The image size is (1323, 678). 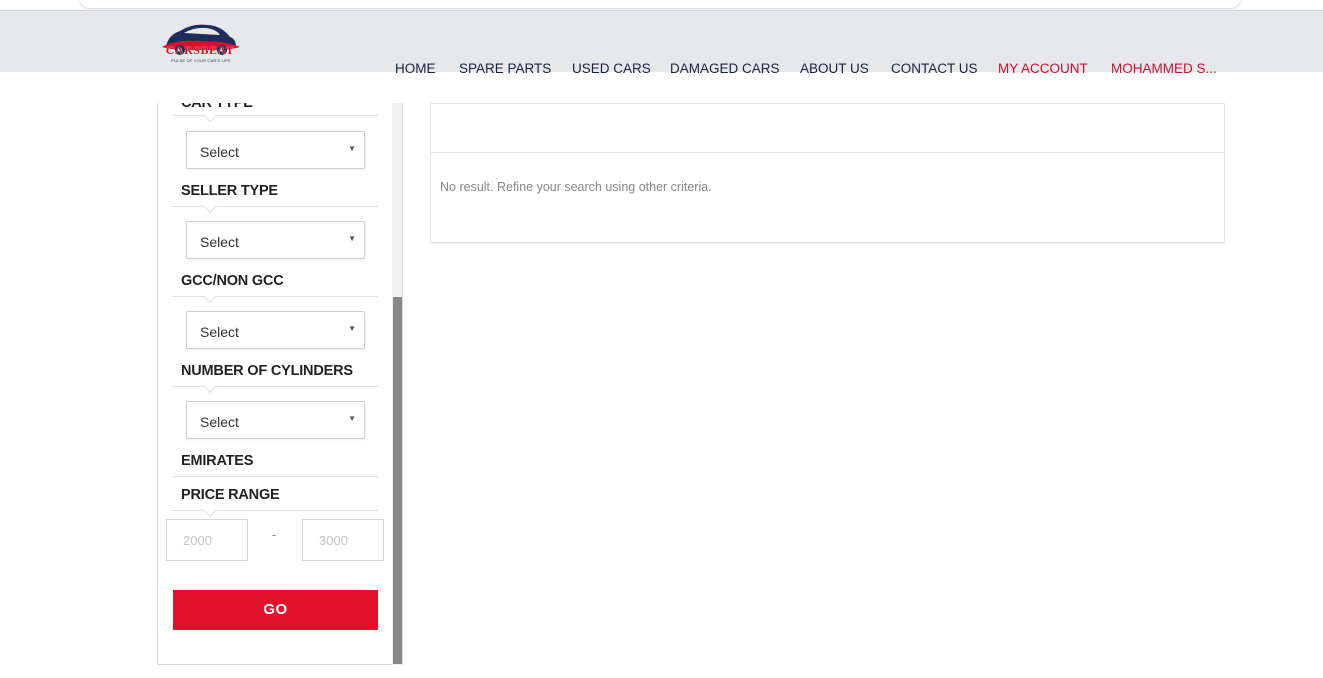 What do you see at coordinates (217, 107) in the screenshot?
I see `car-type-title: CAR TYPE` at bounding box center [217, 107].